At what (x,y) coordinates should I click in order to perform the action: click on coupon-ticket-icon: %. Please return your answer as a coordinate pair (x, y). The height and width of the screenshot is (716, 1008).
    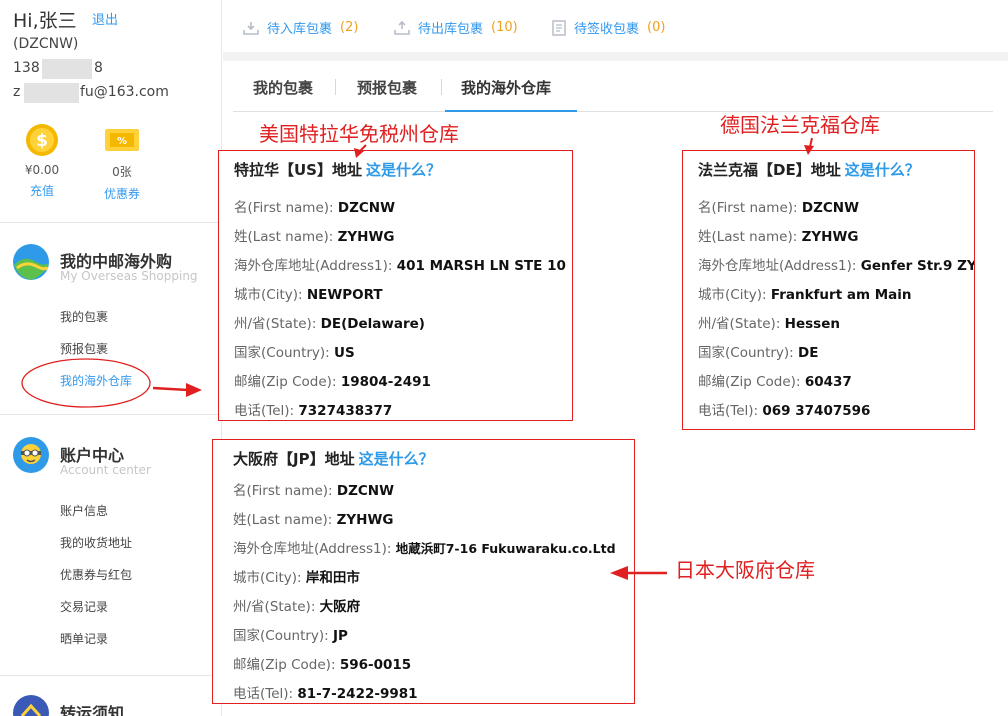
    Looking at the image, I should click on (122, 140).